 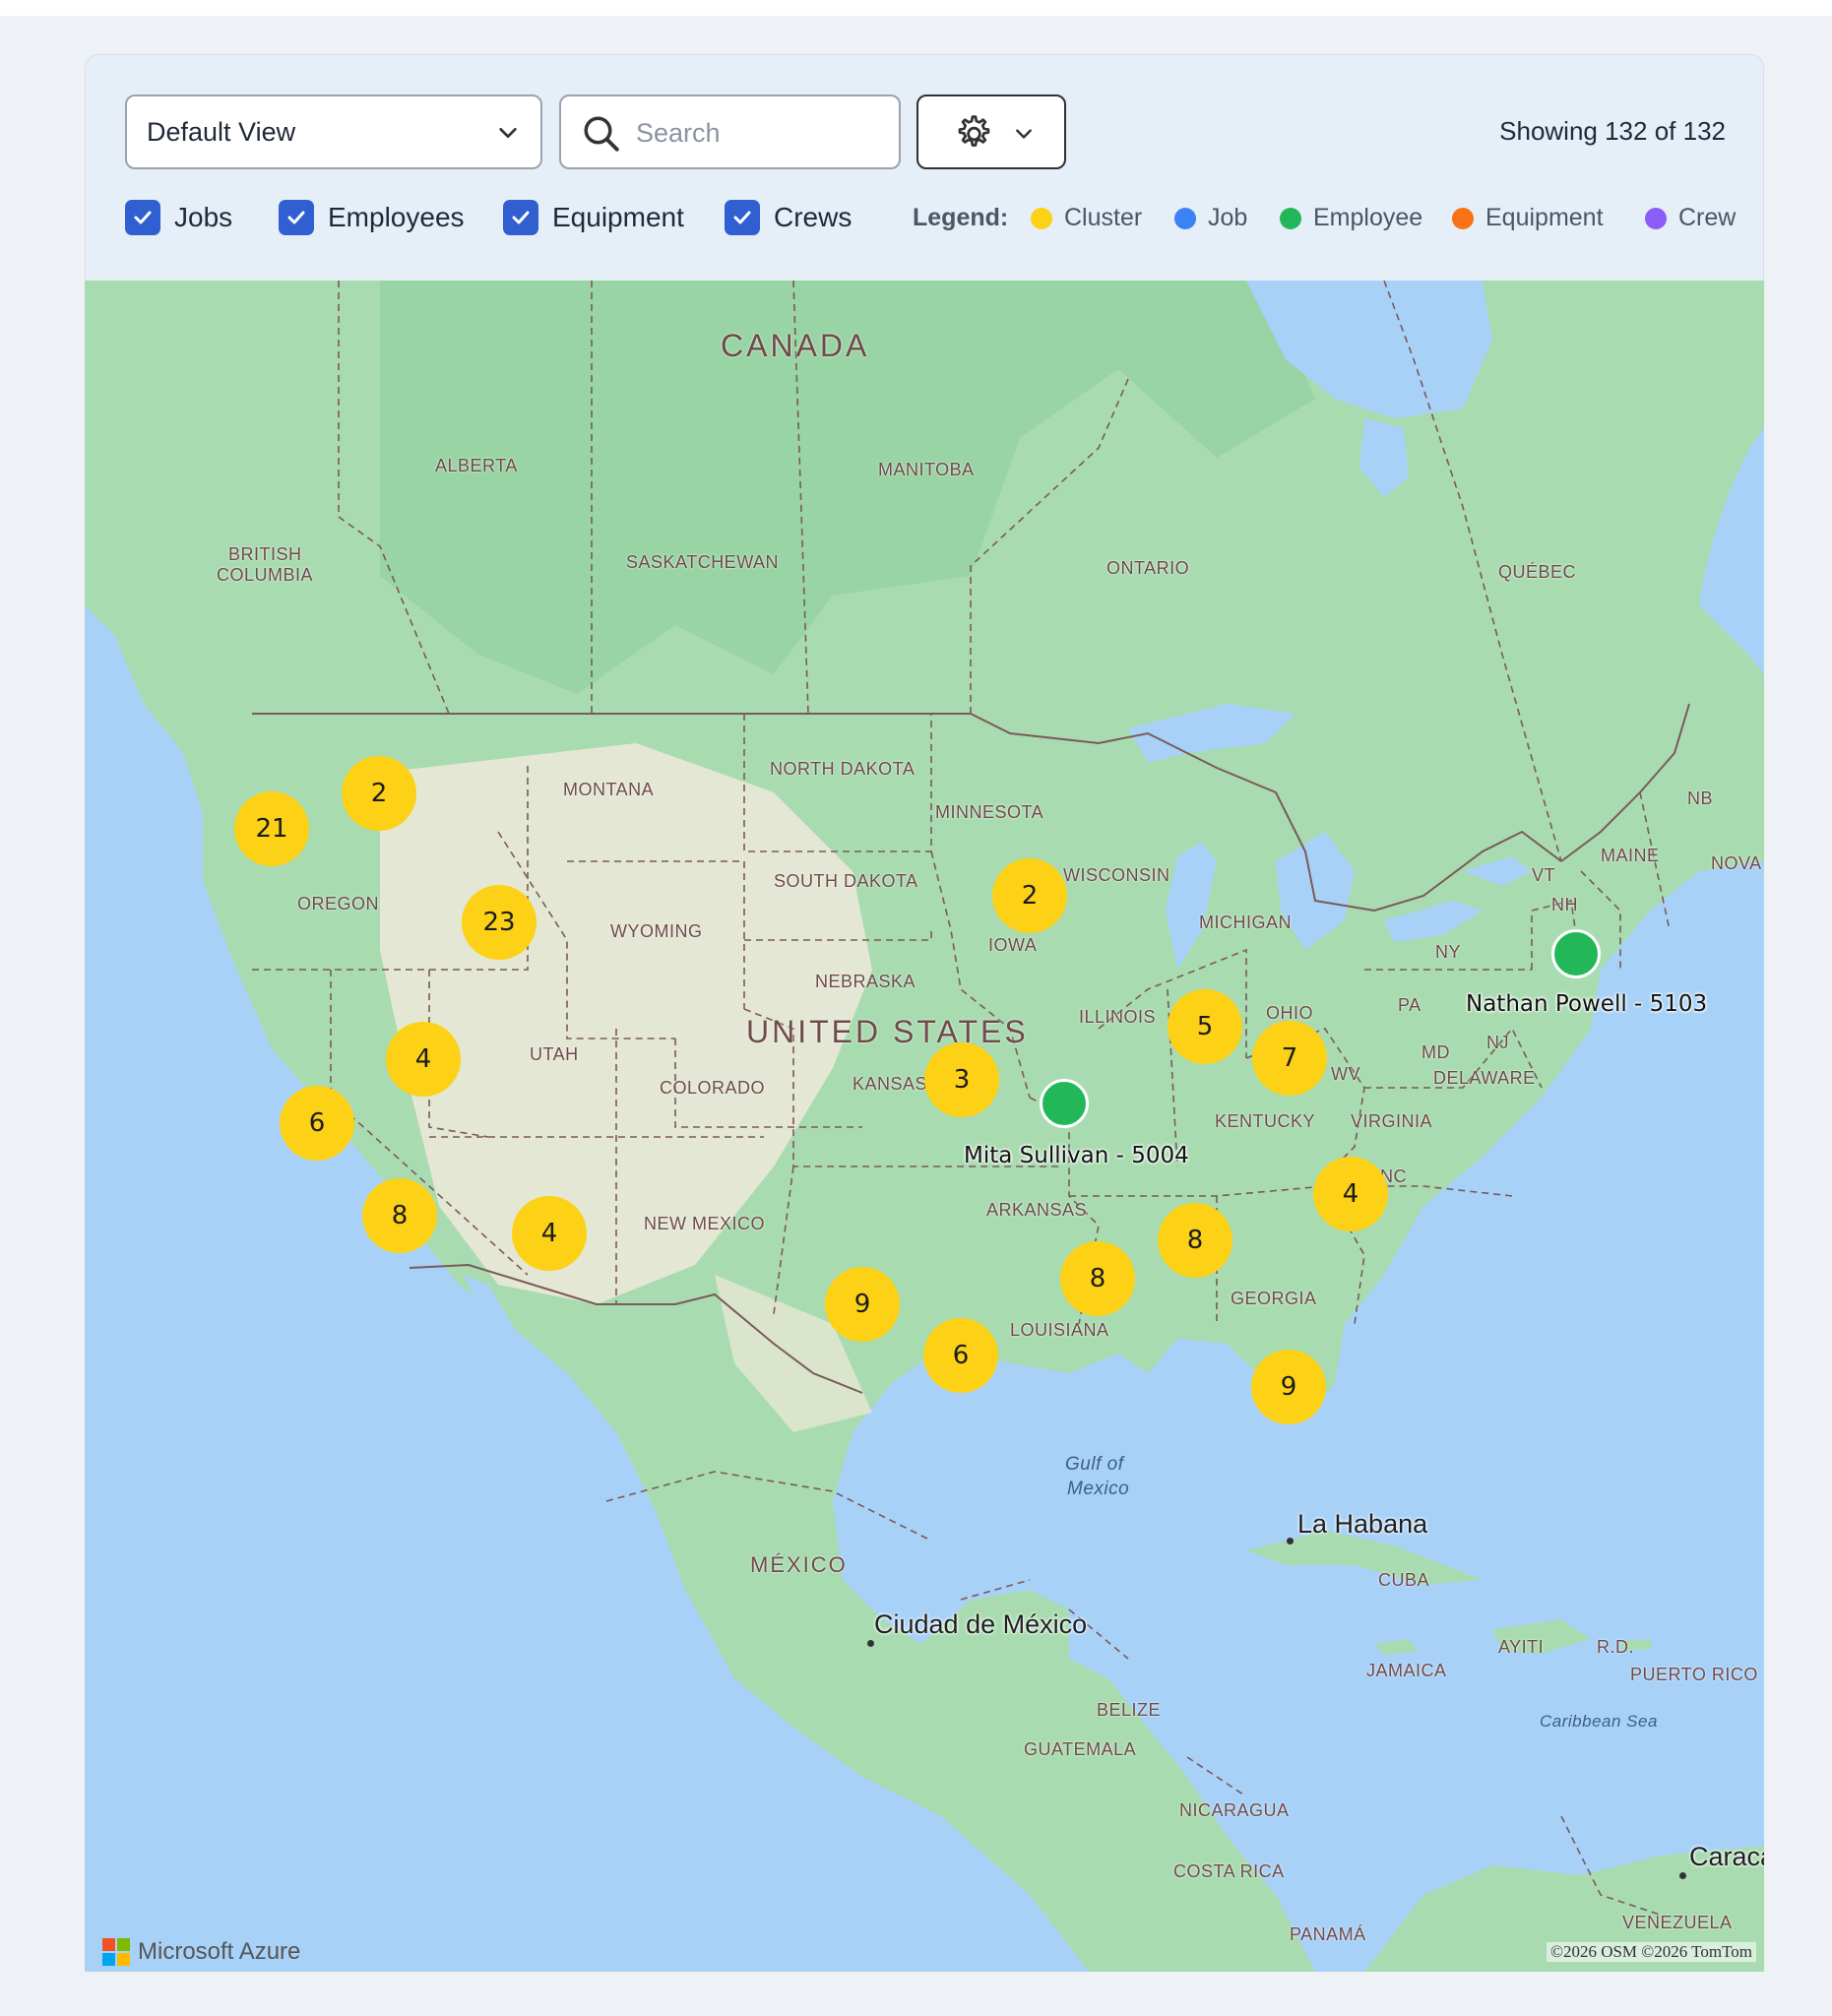 What do you see at coordinates (1274, 1298) in the screenshot?
I see `map-label-region: GEORGIA` at bounding box center [1274, 1298].